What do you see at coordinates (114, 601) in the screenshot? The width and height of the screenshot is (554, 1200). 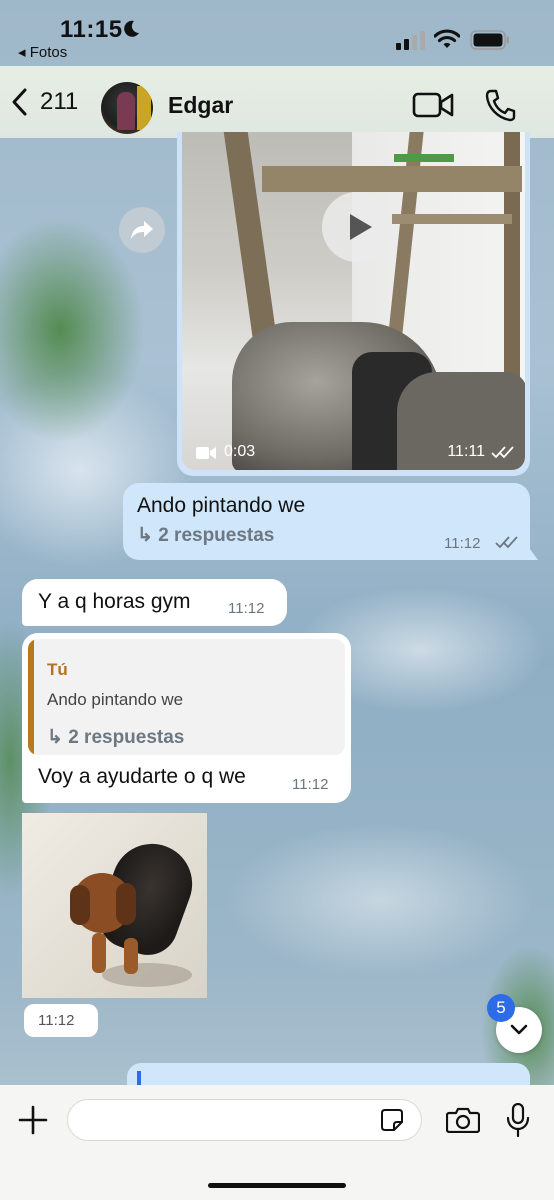 I see `message-text: Y a q horas gym` at bounding box center [114, 601].